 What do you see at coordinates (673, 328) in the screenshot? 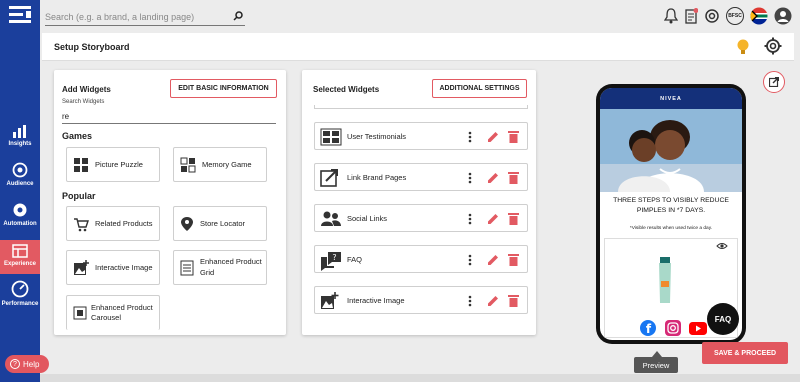
I see `instagram-icon` at bounding box center [673, 328].